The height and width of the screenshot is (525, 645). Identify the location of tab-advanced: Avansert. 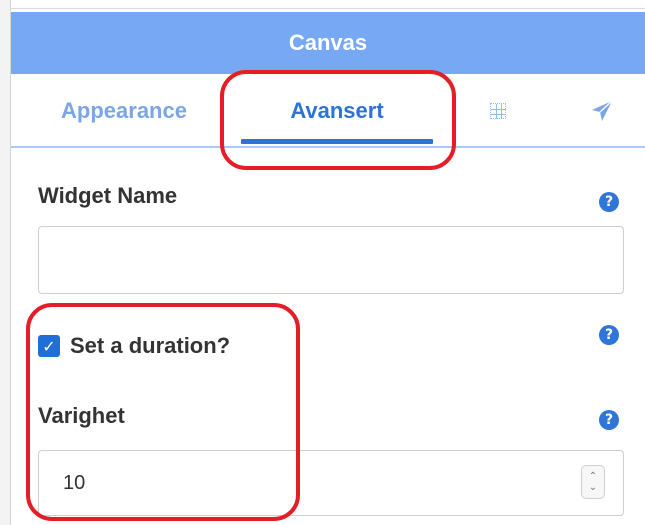
(337, 111).